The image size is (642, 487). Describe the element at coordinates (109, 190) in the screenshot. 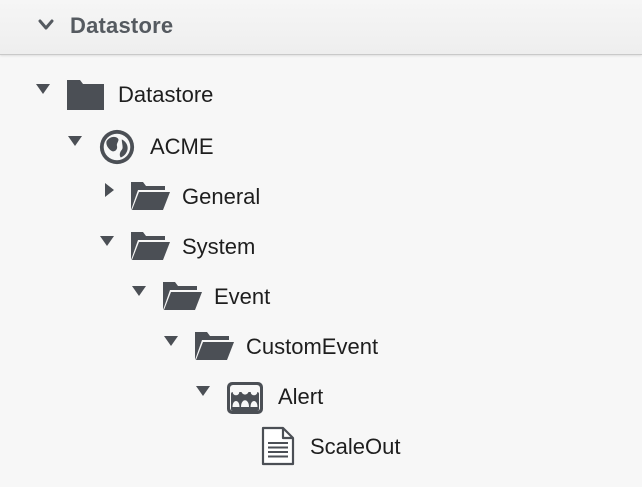

I see `collapsed-toggle-icon` at that location.